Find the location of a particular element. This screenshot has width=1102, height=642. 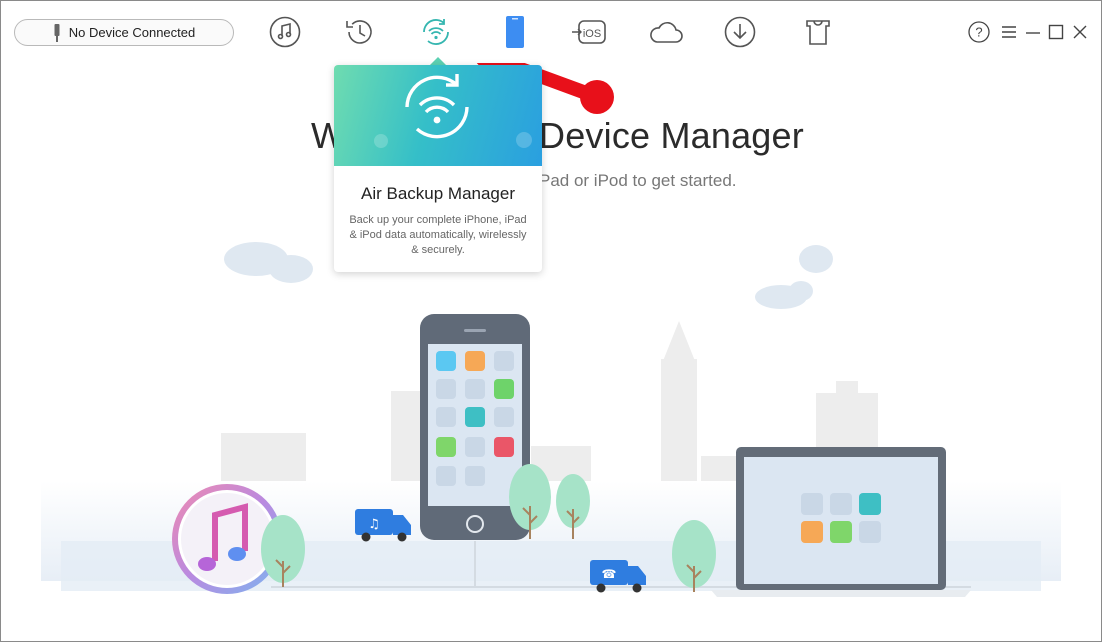

maximize-icon is located at coordinates (1056, 32).